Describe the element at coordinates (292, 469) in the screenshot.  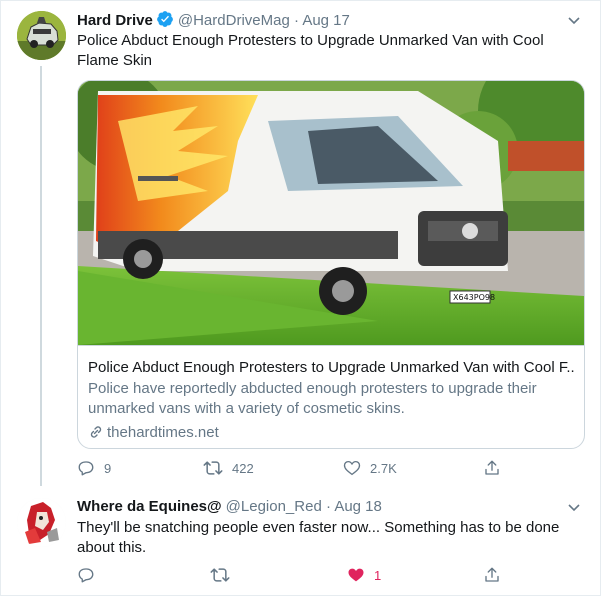
I see `tweet-actions: 9 422 2.7K` at that location.